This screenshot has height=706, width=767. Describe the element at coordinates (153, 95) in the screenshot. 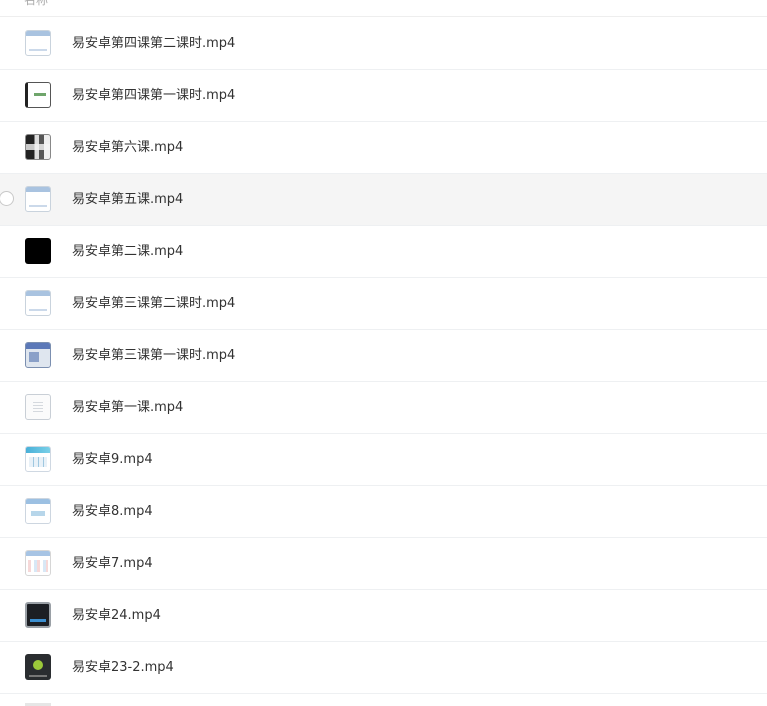

I see `file-name: 易安卓第四课第一课时.mp4` at that location.